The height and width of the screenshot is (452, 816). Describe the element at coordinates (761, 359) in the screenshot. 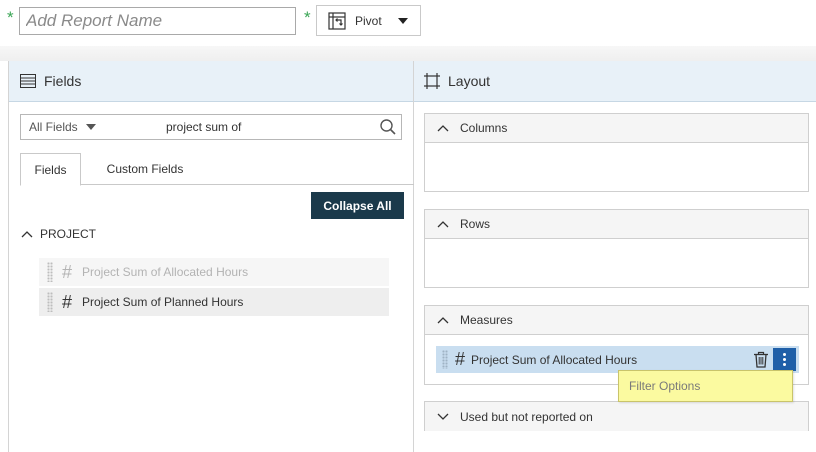

I see `trash-icon` at that location.